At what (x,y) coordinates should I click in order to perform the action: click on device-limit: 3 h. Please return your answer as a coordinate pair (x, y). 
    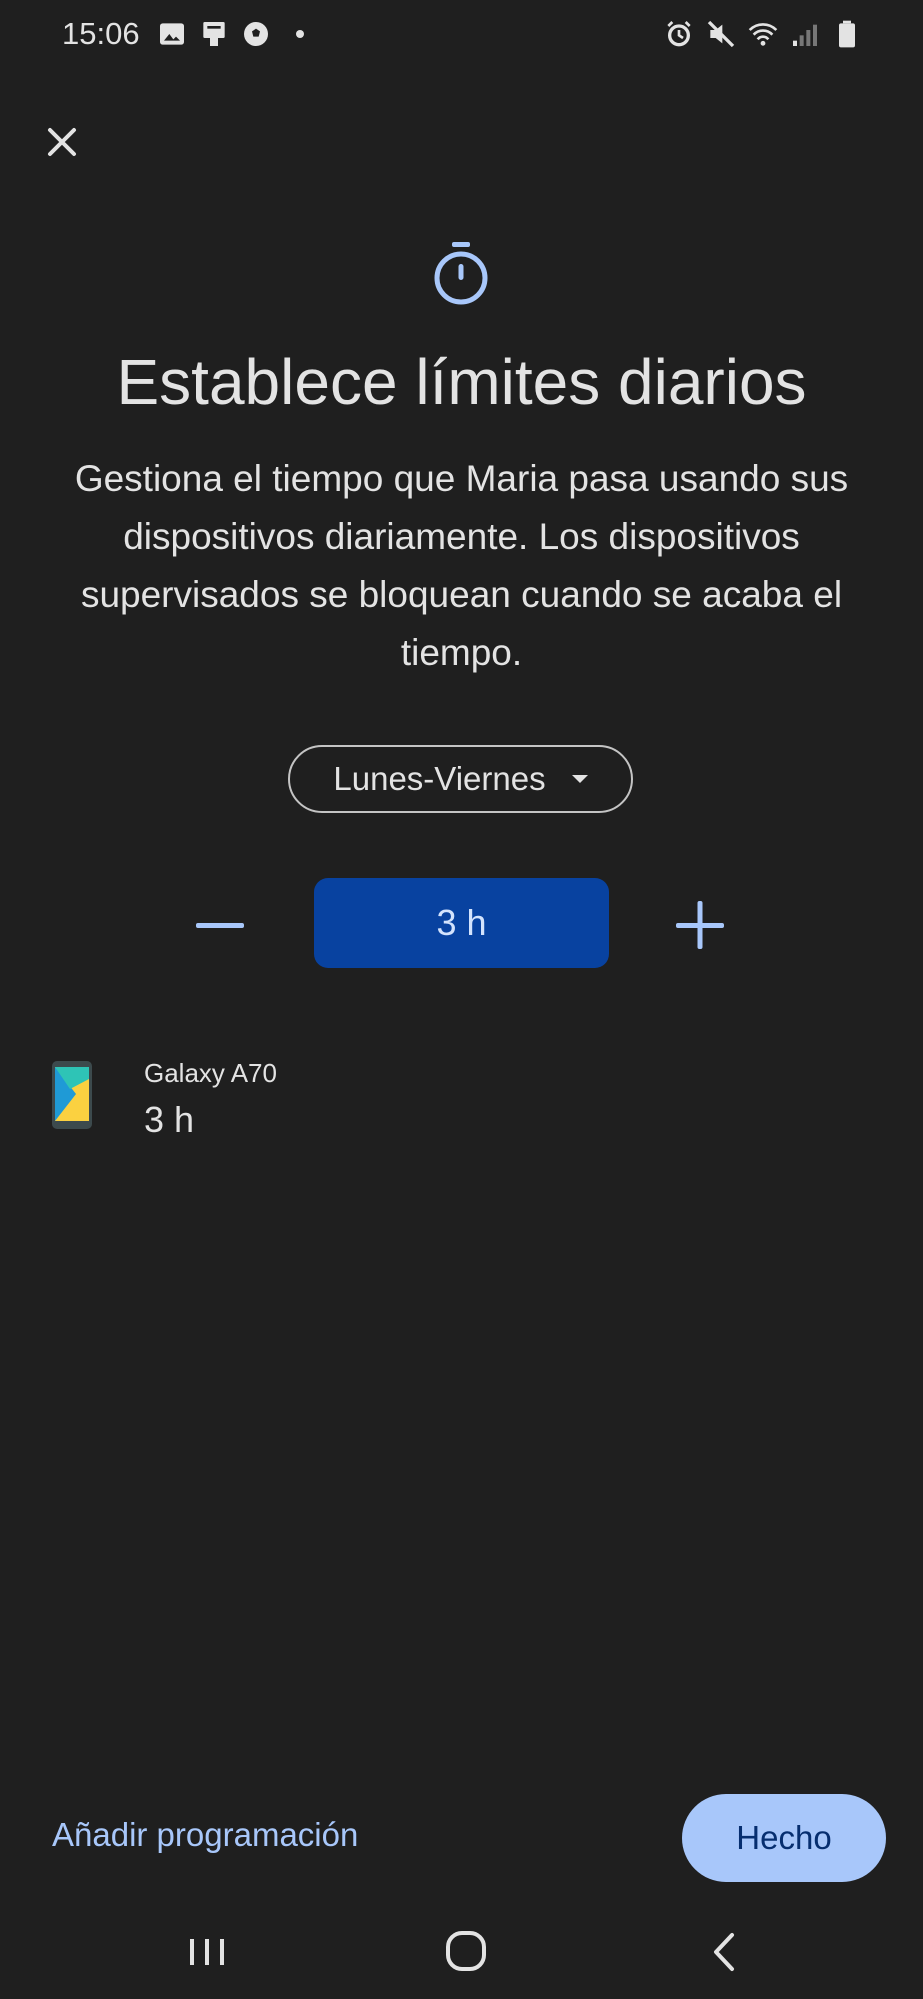
    Looking at the image, I should click on (169, 1119).